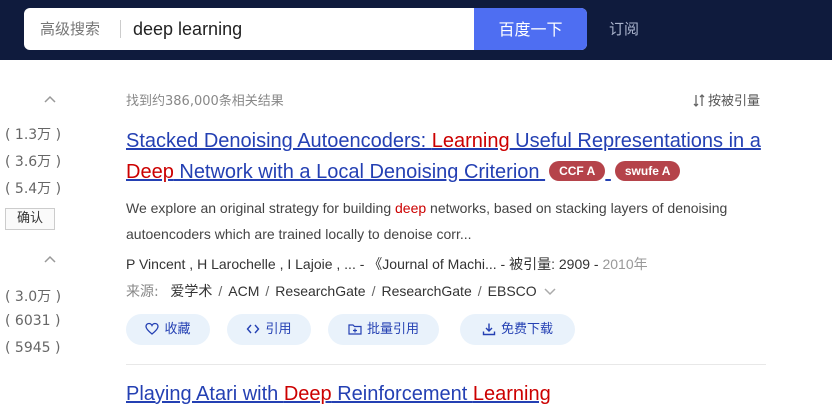 The image size is (832, 406). What do you see at coordinates (33, 161) in the screenshot?
I see `filter-count: ( 3.6万 )` at bounding box center [33, 161].